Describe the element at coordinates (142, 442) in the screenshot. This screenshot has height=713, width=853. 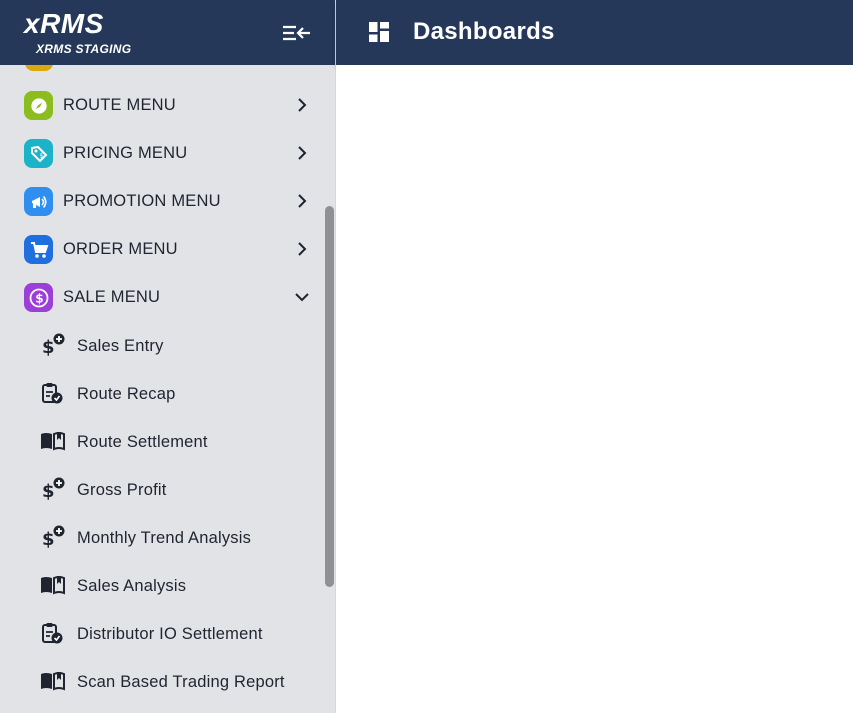
I see `sidebar-subitem-label: Route Settlement` at that location.